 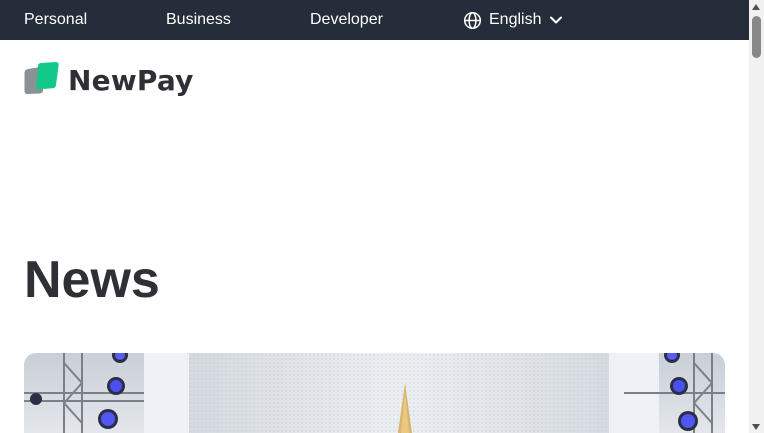 What do you see at coordinates (42, 81) in the screenshot?
I see `logo-mark-icon` at bounding box center [42, 81].